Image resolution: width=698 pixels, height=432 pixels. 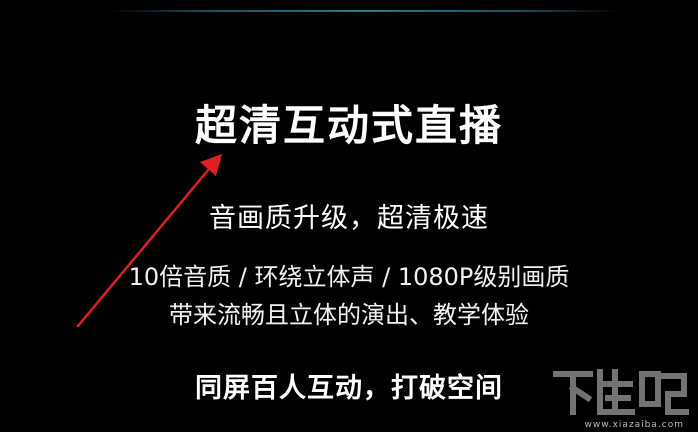 What do you see at coordinates (365, 11) in the screenshot?
I see `top-glow-line` at bounding box center [365, 11].